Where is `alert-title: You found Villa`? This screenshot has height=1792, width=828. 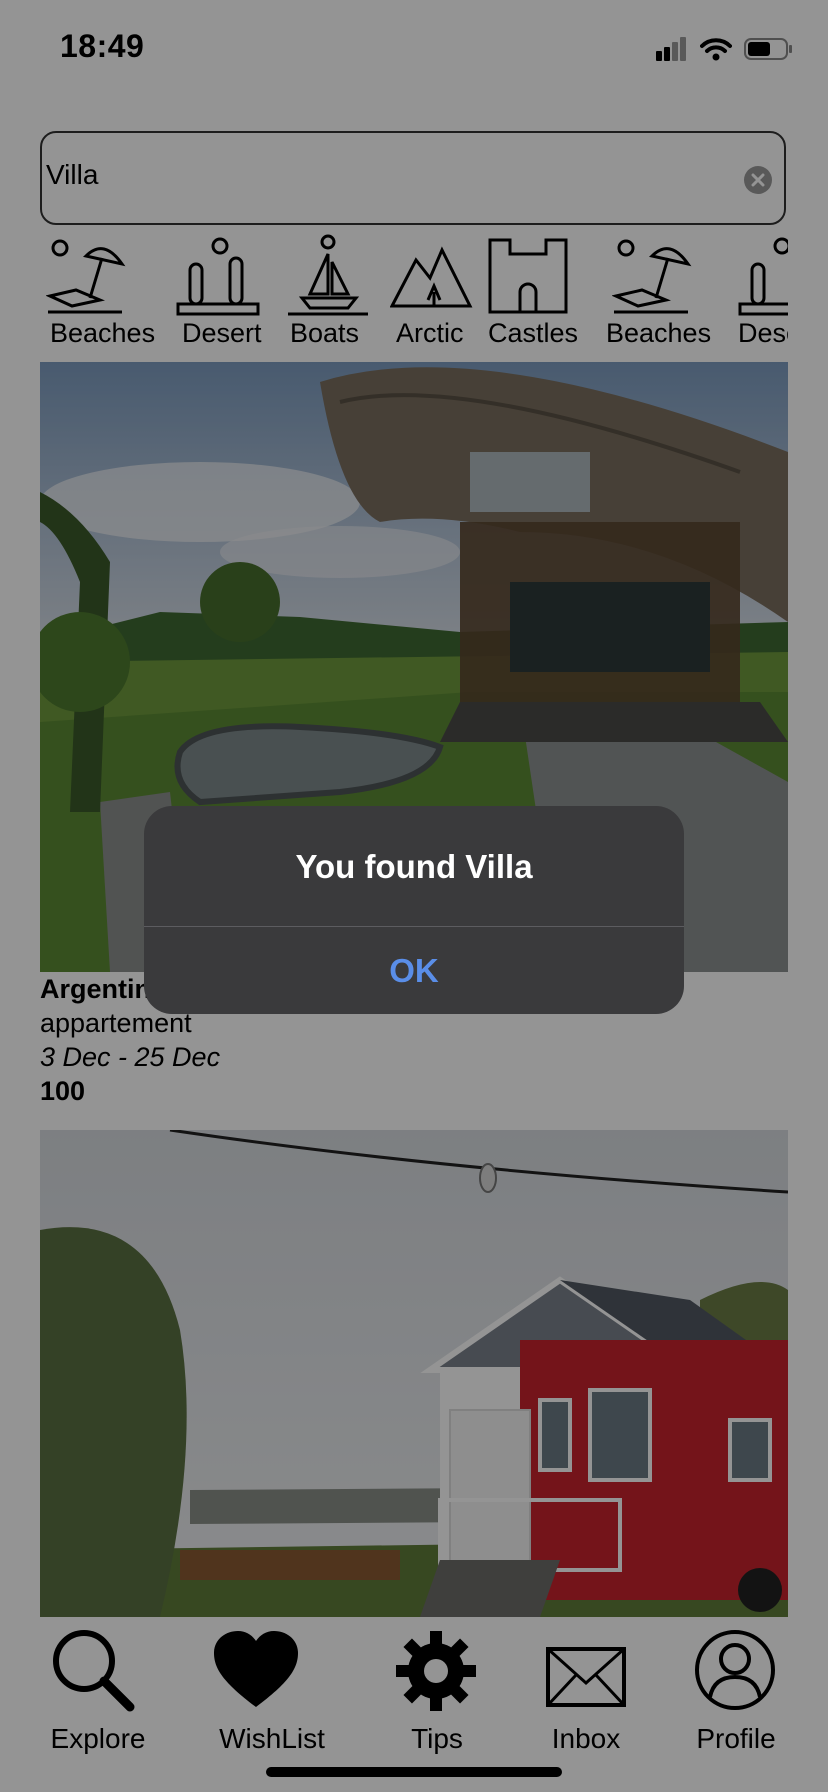 alert-title: You found Villa is located at coordinates (414, 866).